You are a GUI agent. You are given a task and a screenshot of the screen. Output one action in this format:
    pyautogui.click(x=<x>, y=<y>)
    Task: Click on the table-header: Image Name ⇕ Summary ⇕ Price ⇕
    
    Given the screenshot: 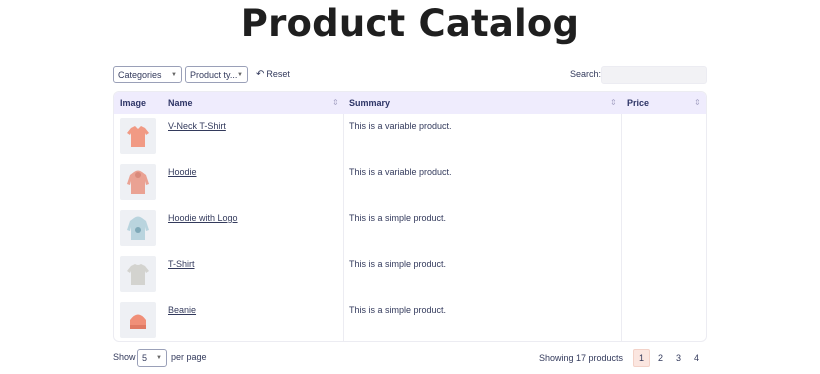 What is the action you would take?
    pyautogui.click(x=410, y=103)
    